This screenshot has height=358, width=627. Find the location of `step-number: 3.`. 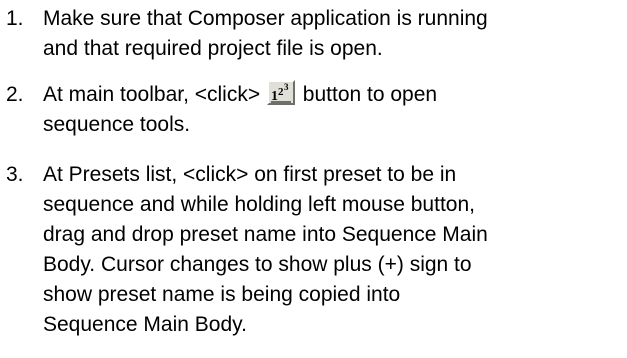

step-number: 3. is located at coordinates (15, 174).